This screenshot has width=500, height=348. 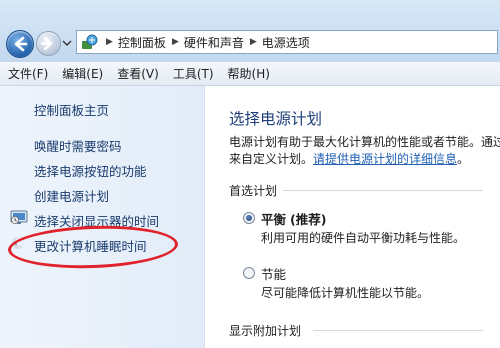 I want to click on forward-arrow-icon, so click(x=46, y=43).